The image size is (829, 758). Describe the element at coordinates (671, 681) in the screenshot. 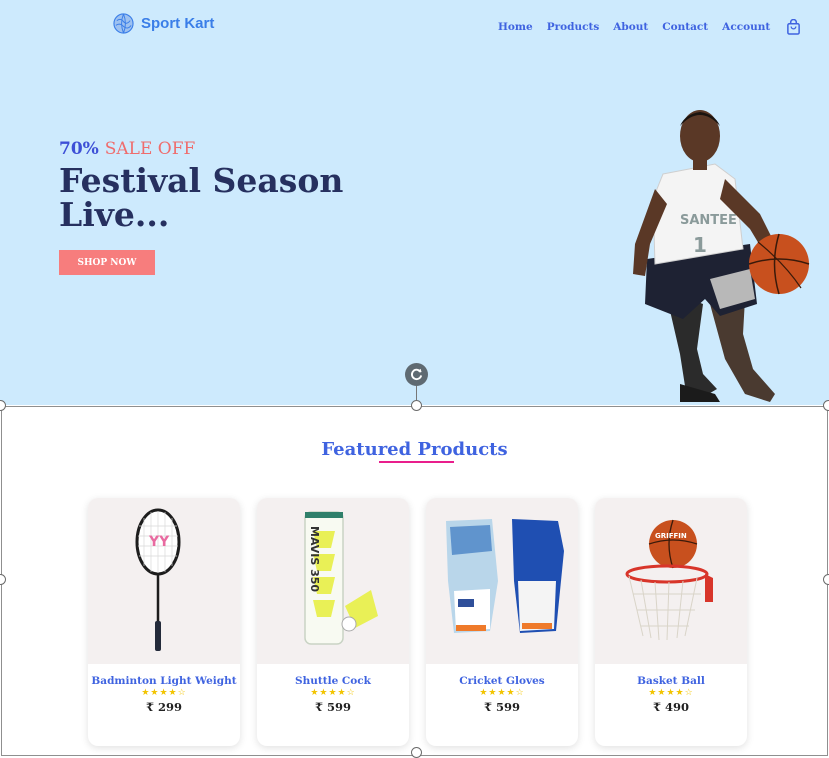

I see `product-name: Basket Ball` at that location.